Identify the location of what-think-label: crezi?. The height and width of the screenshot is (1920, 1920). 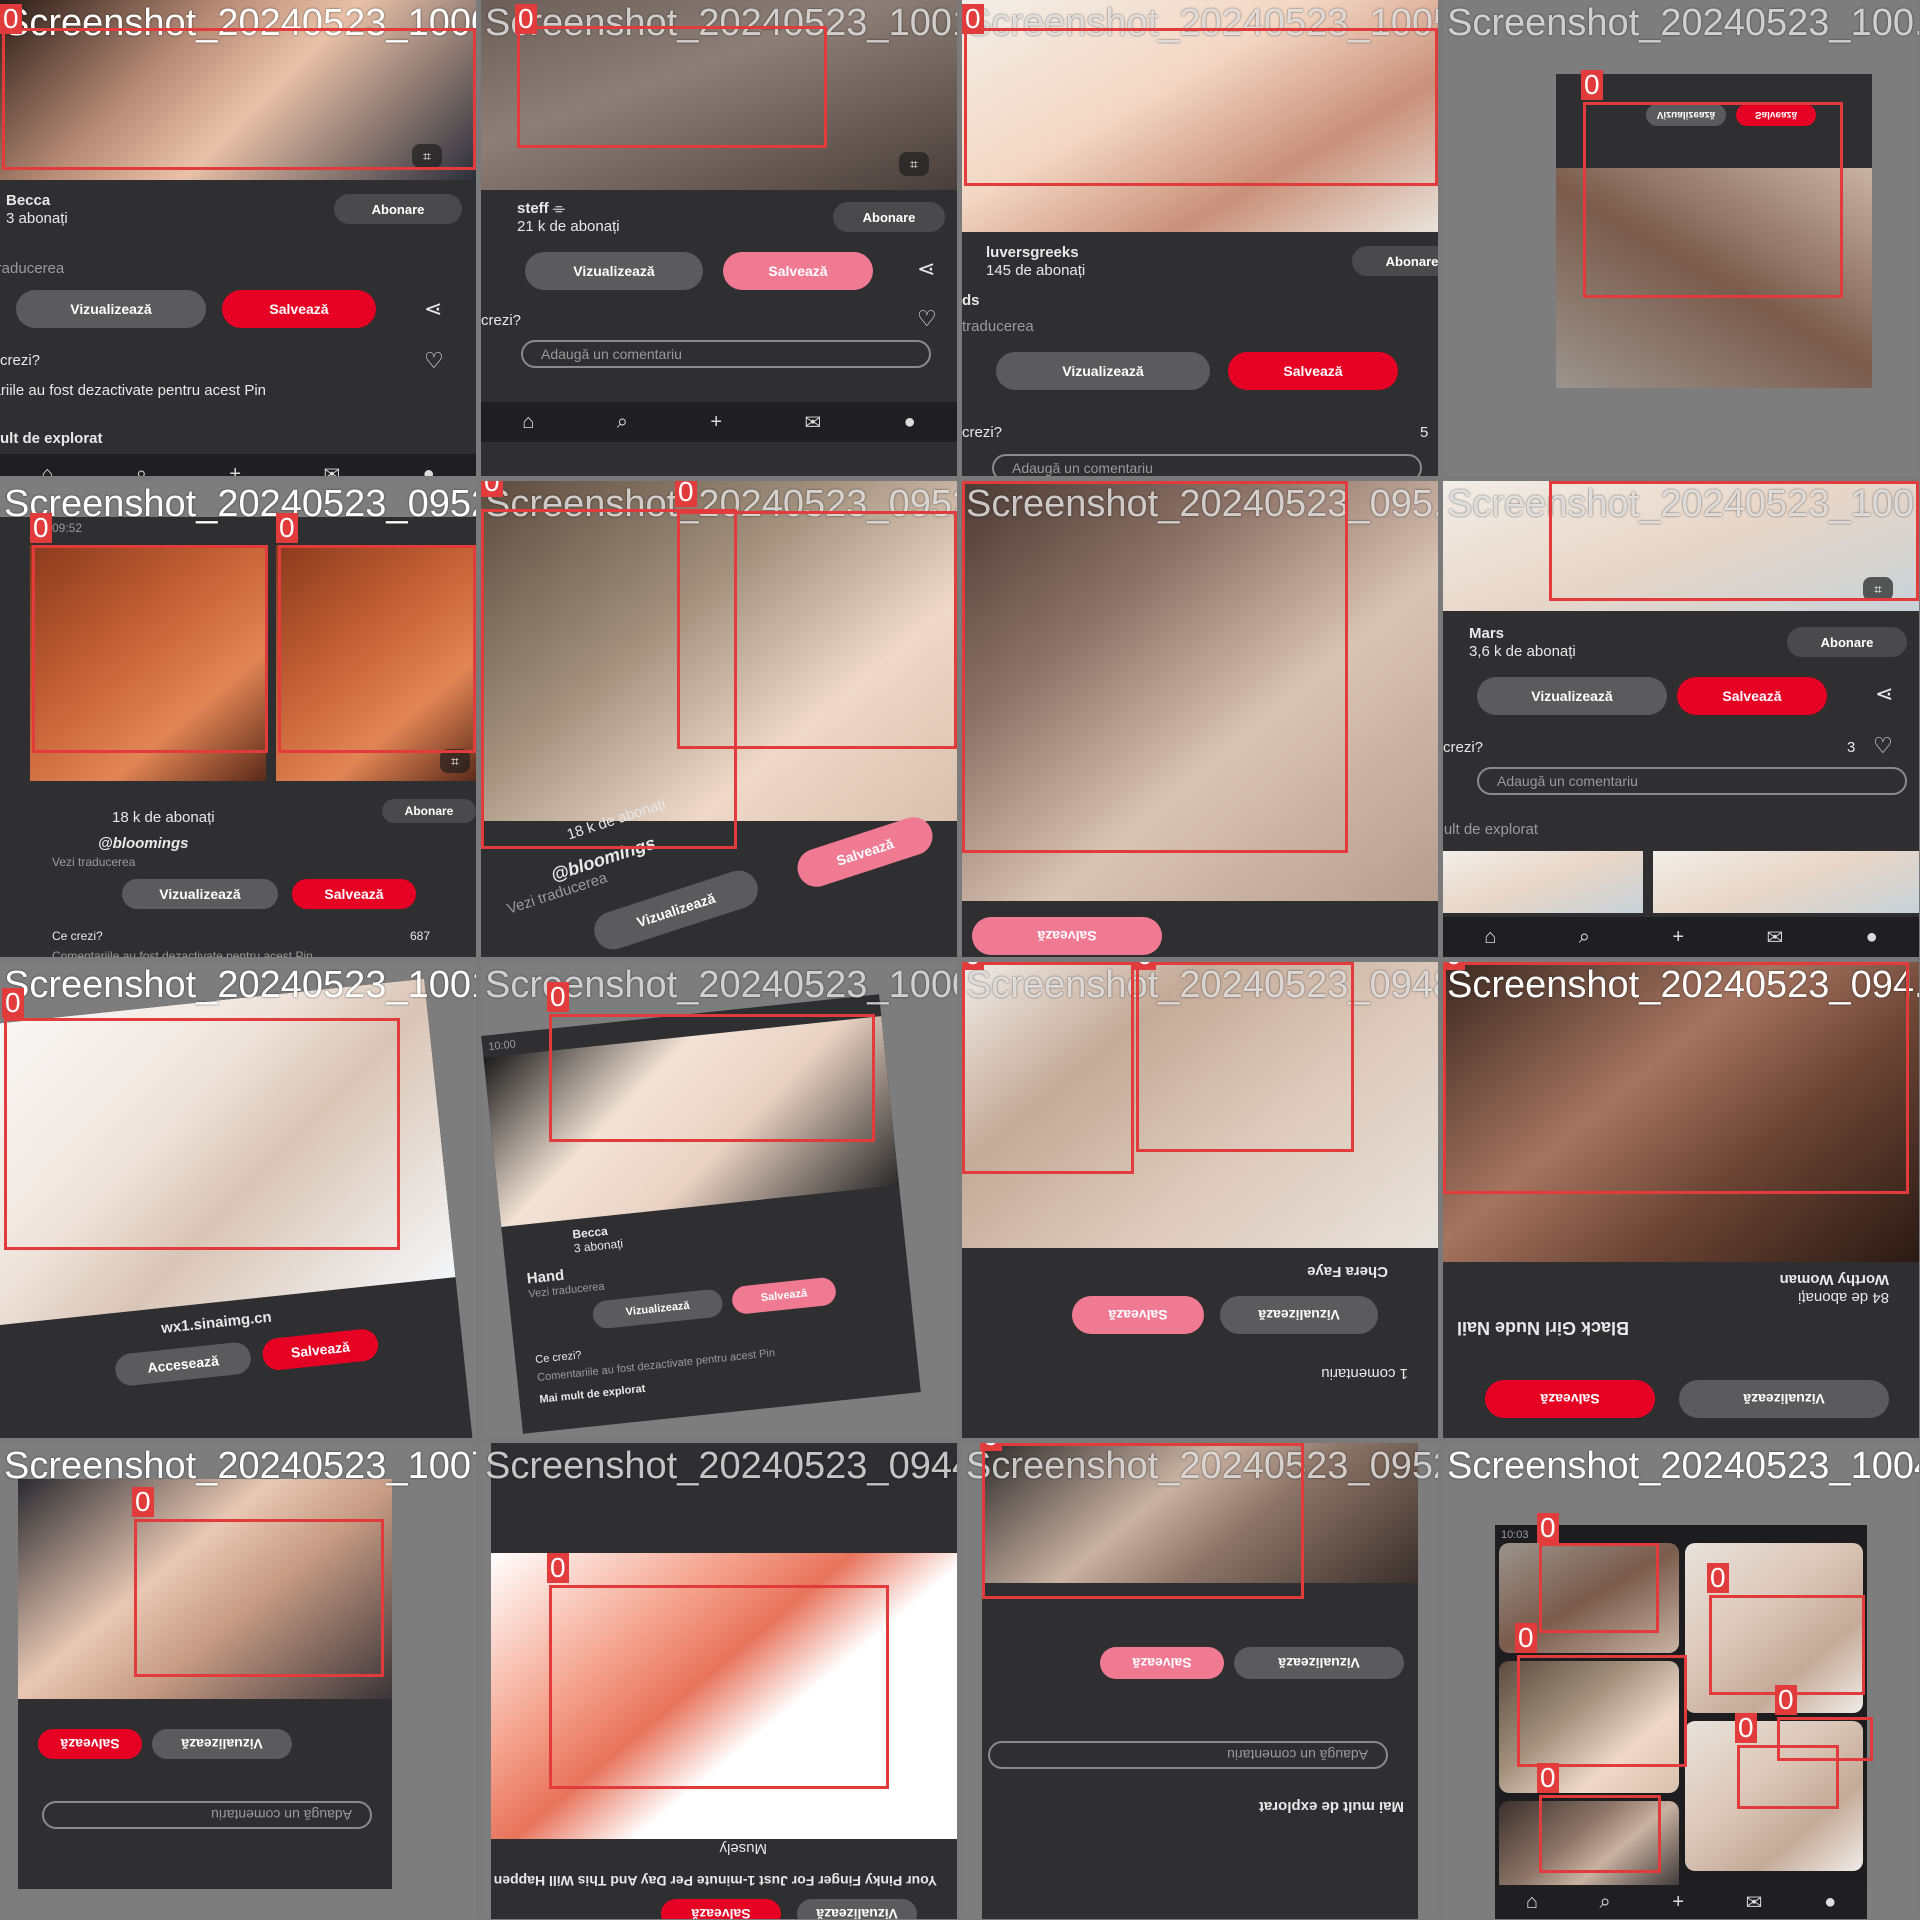
(20, 360).